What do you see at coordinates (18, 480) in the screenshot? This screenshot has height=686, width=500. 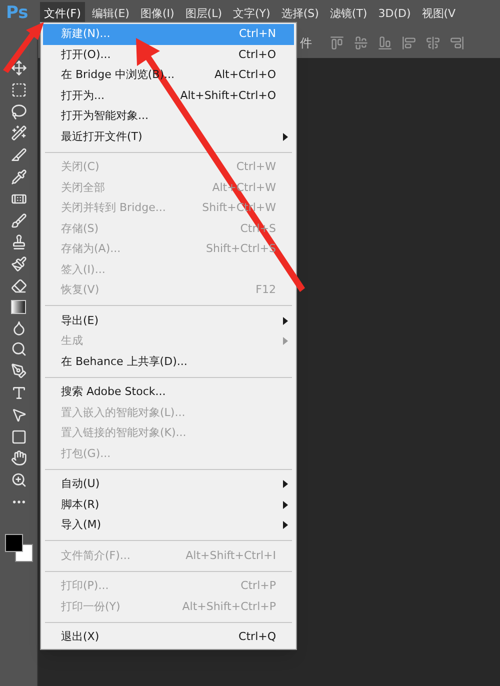 I see `zoom-icon` at bounding box center [18, 480].